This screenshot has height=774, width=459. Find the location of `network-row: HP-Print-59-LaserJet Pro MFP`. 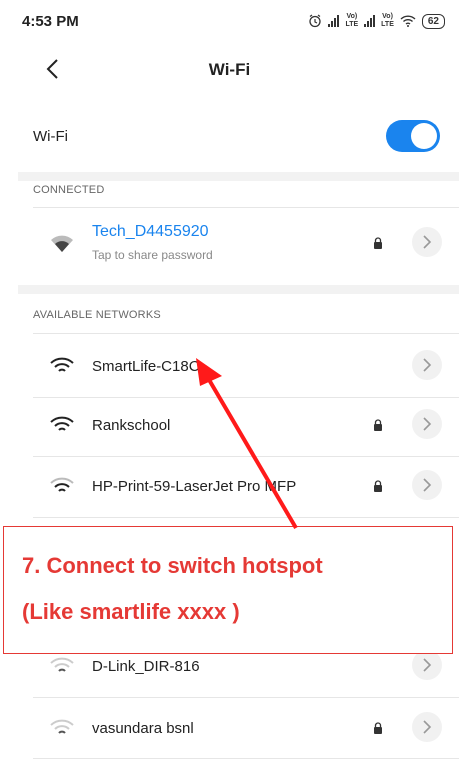

network-row: HP-Print-59-LaserJet Pro MFP is located at coordinates (229, 488).